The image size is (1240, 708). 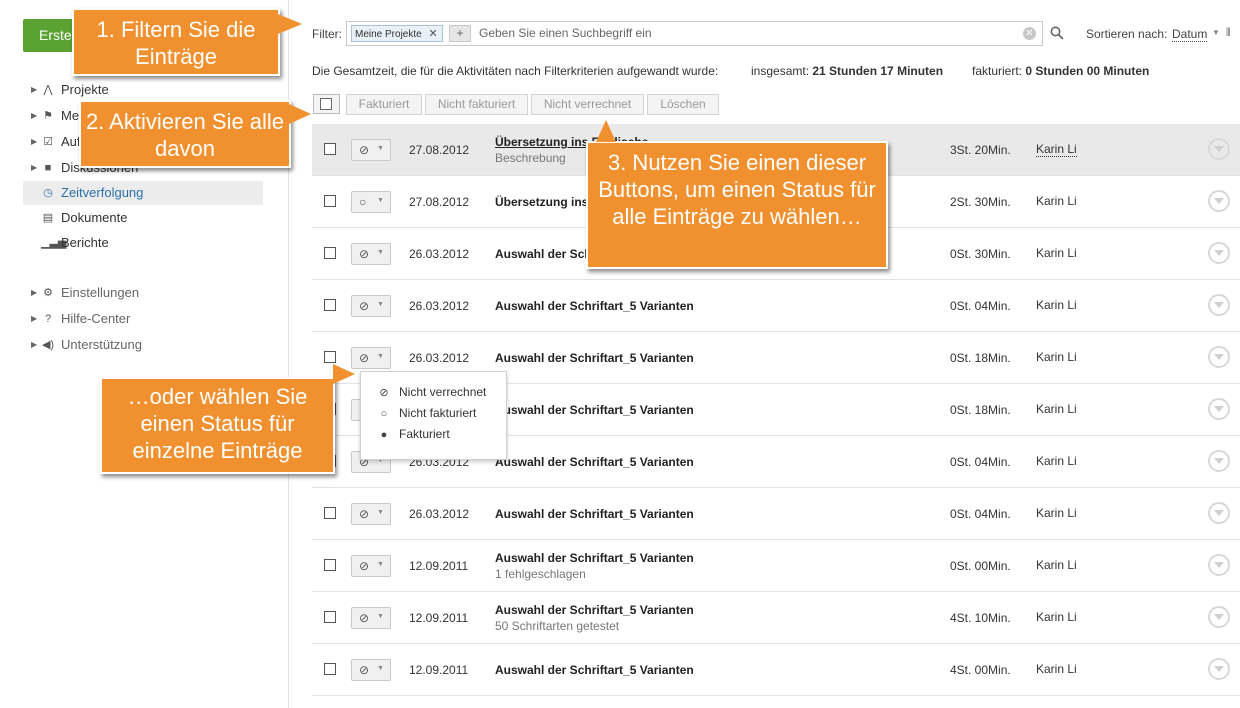 What do you see at coordinates (101, 344) in the screenshot?
I see `sidebar-item-label: Unterstützung` at bounding box center [101, 344].